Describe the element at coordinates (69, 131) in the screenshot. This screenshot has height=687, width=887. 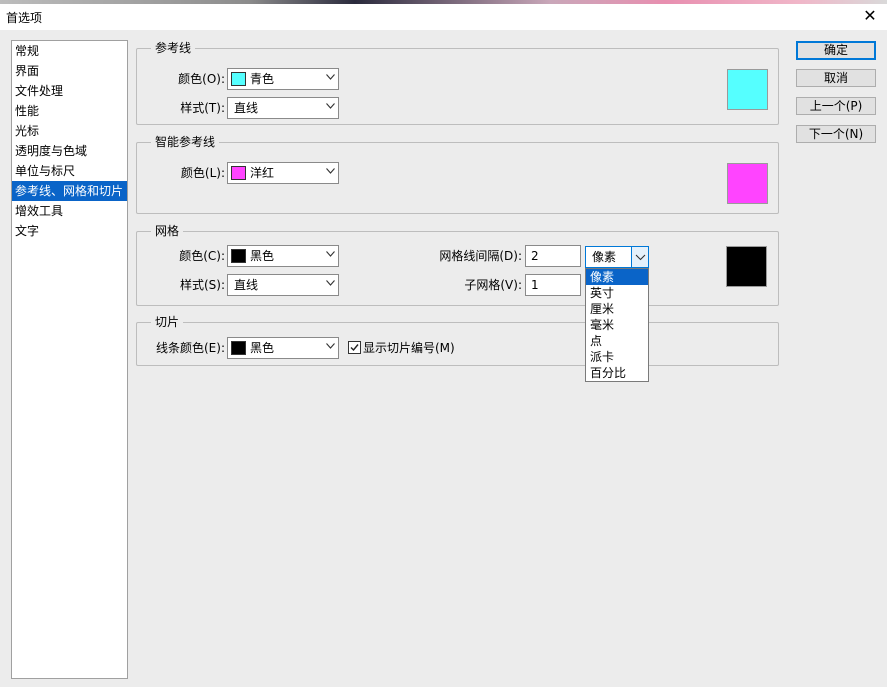
I see `nav-item-cursors: 光标` at that location.